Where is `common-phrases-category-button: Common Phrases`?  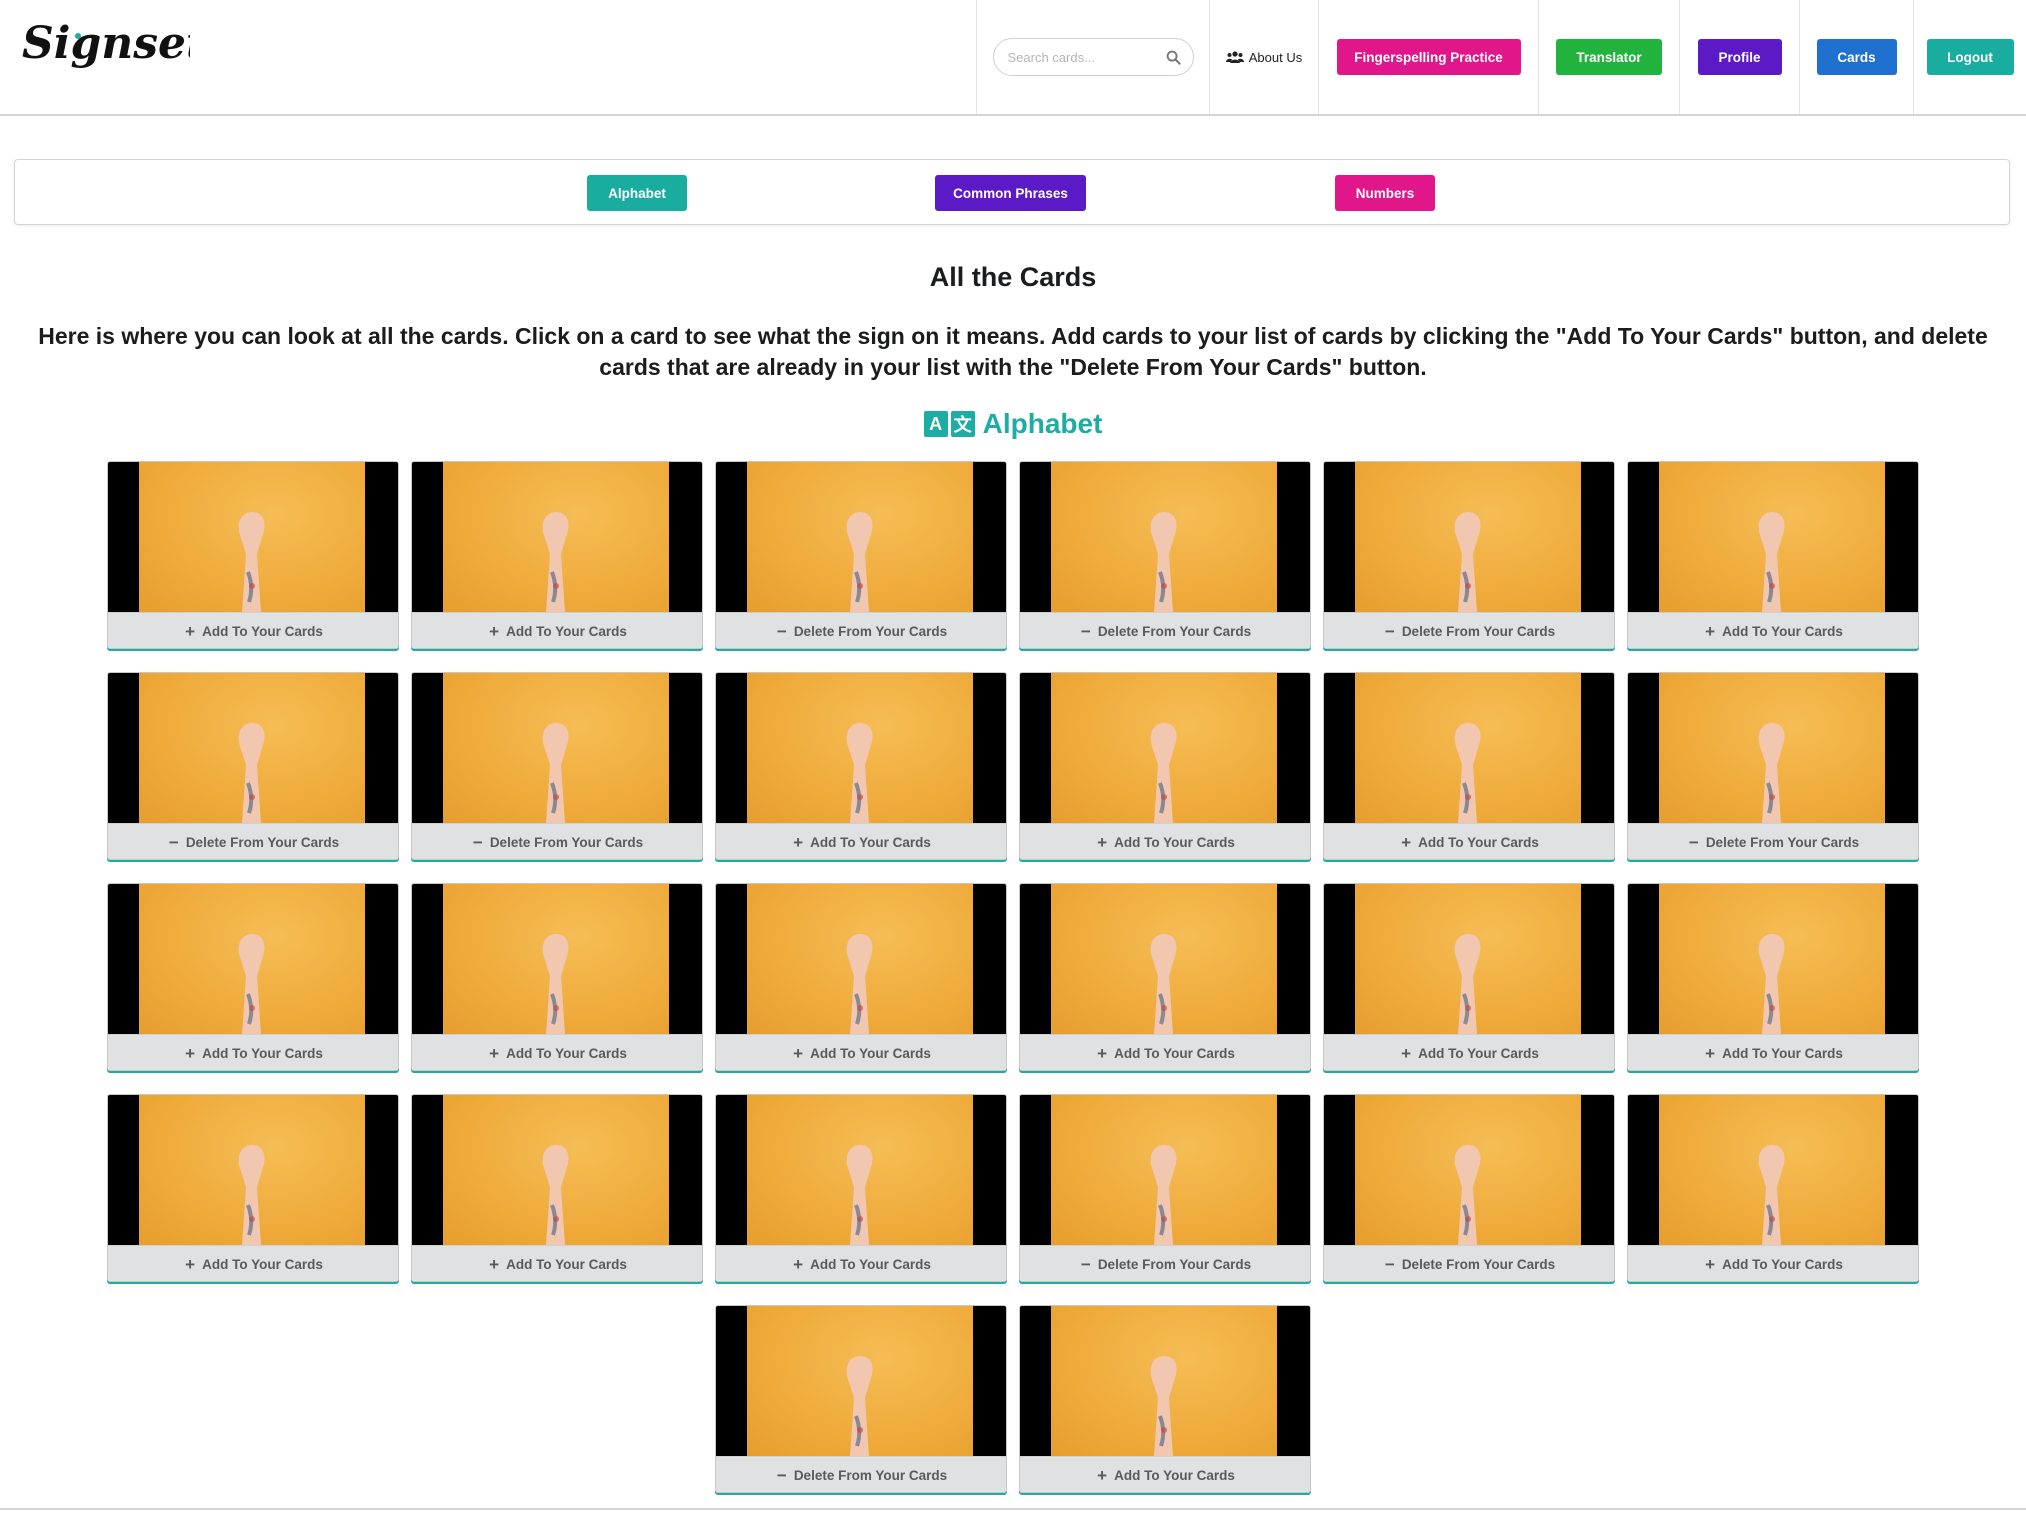
common-phrases-category-button: Common Phrases is located at coordinates (1010, 193).